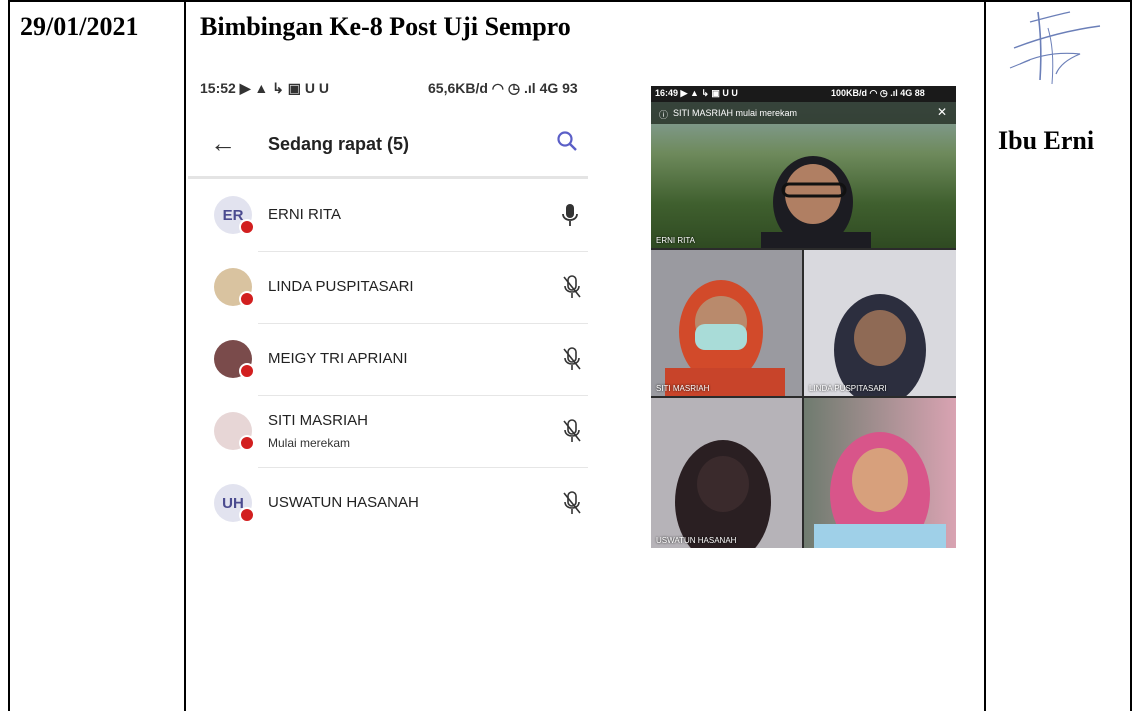 The image size is (1137, 711). I want to click on app-bar: ← Sedang rapat (5), so click(388, 145).